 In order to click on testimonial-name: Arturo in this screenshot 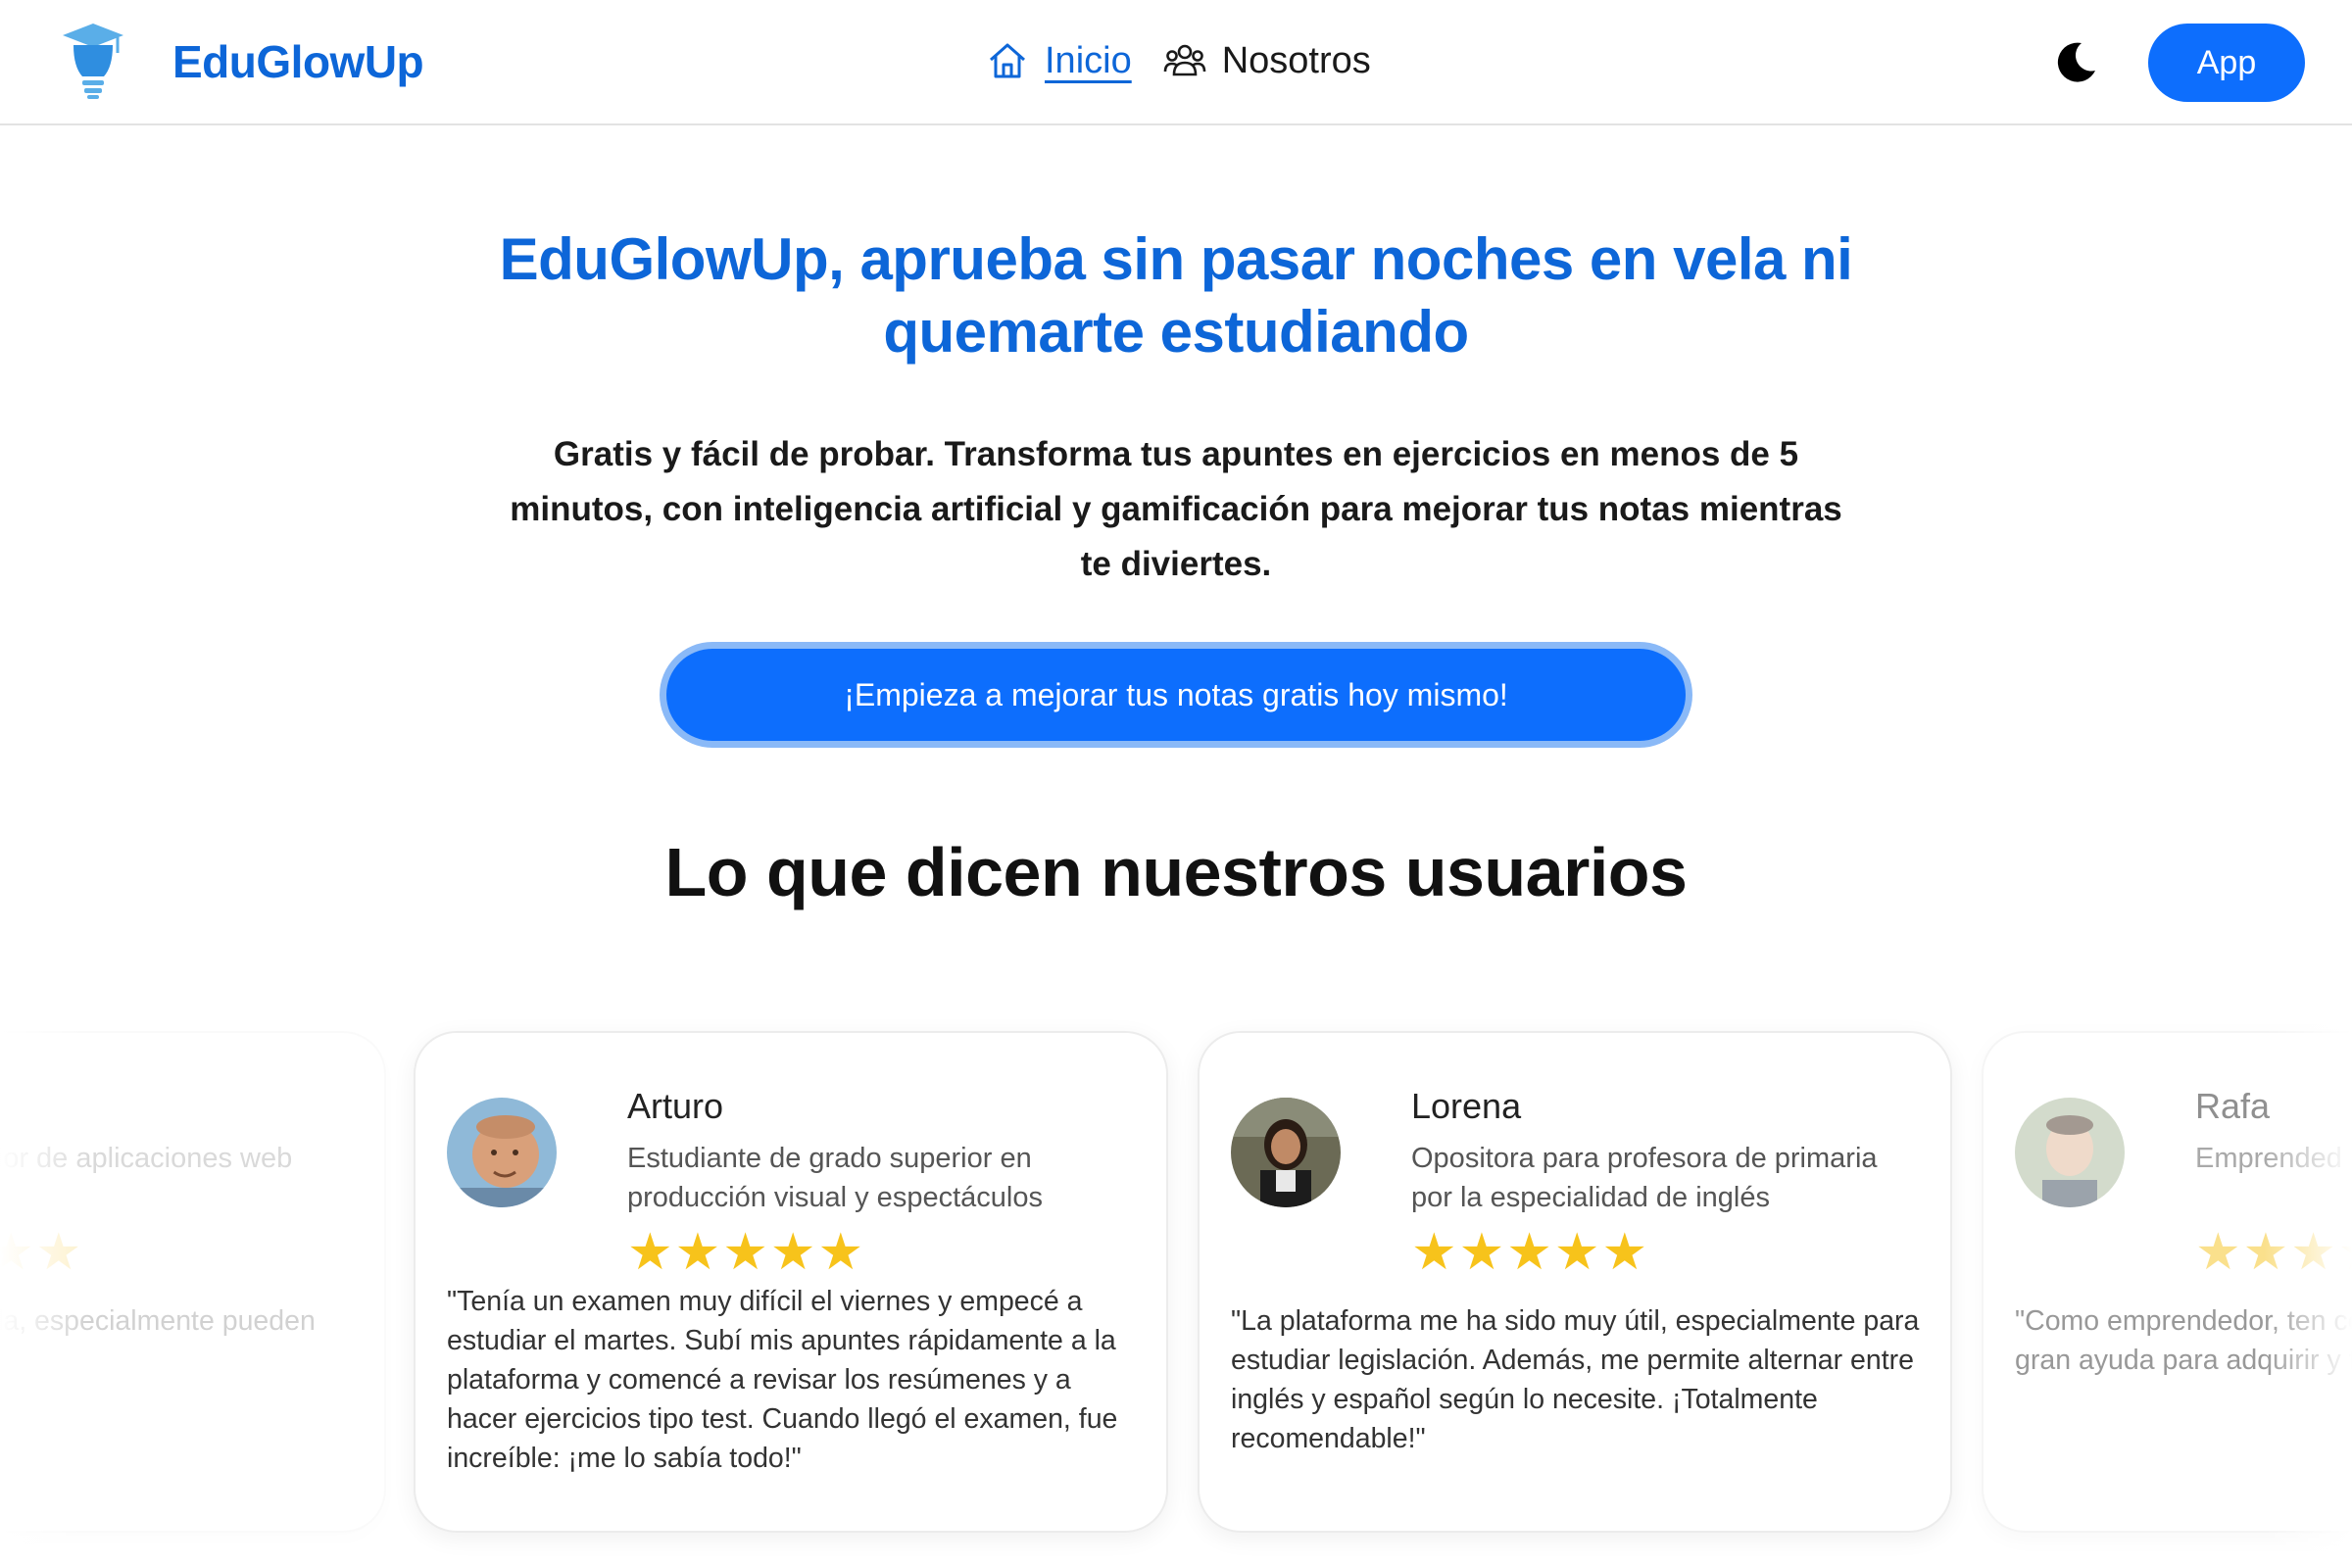, I will do `click(675, 1106)`.